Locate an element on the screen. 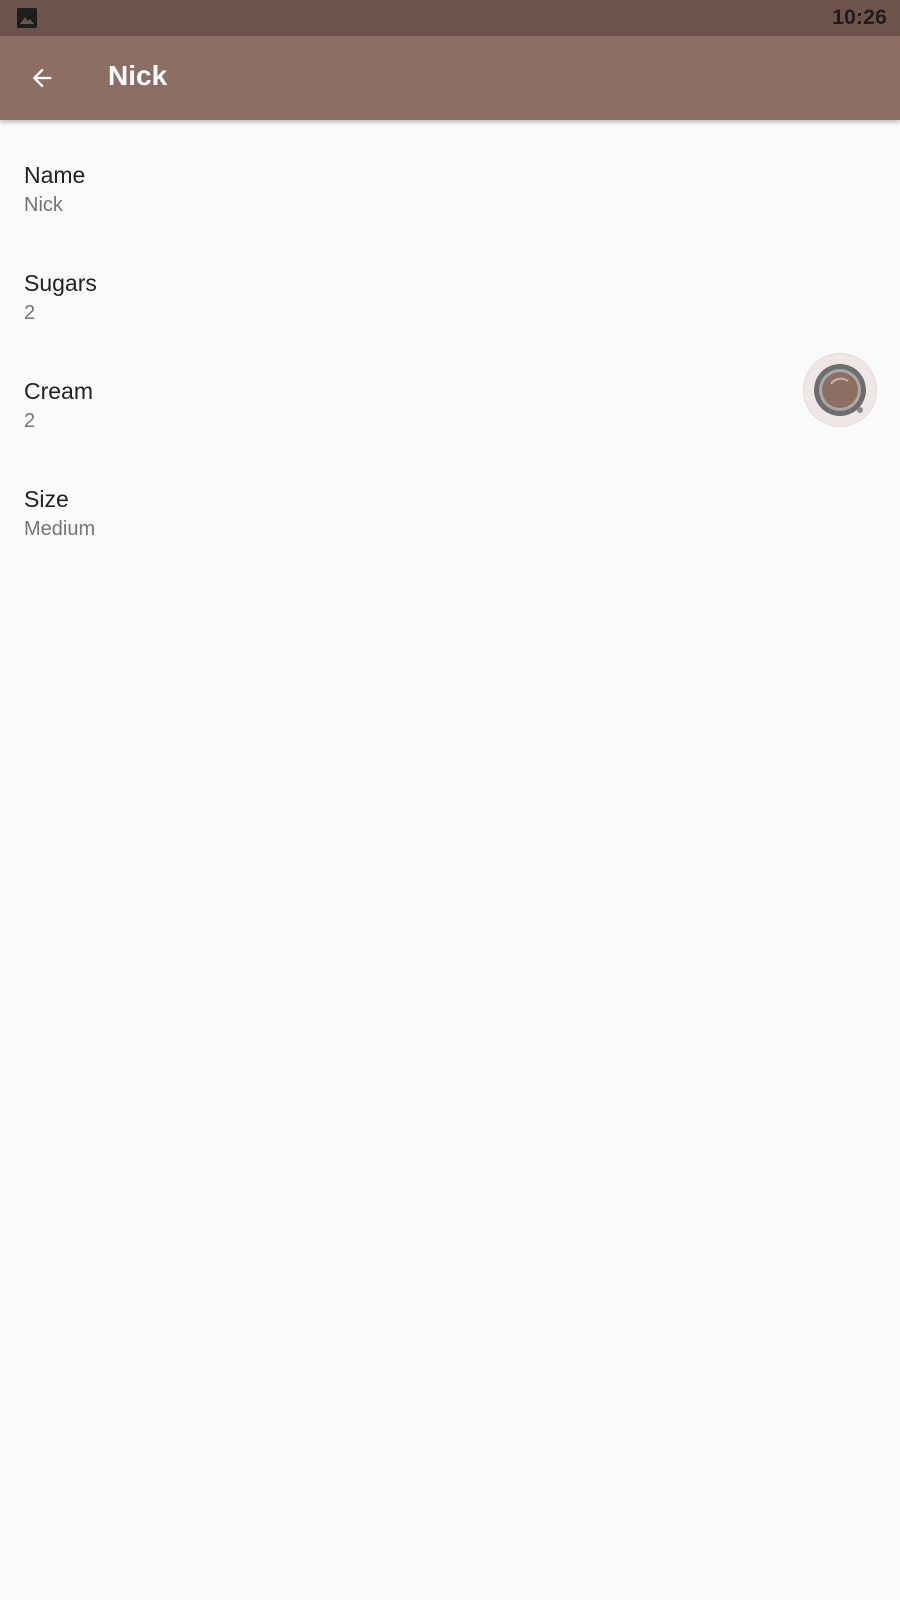 This screenshot has height=1600, width=900. detail-value: Medium is located at coordinates (60, 529).